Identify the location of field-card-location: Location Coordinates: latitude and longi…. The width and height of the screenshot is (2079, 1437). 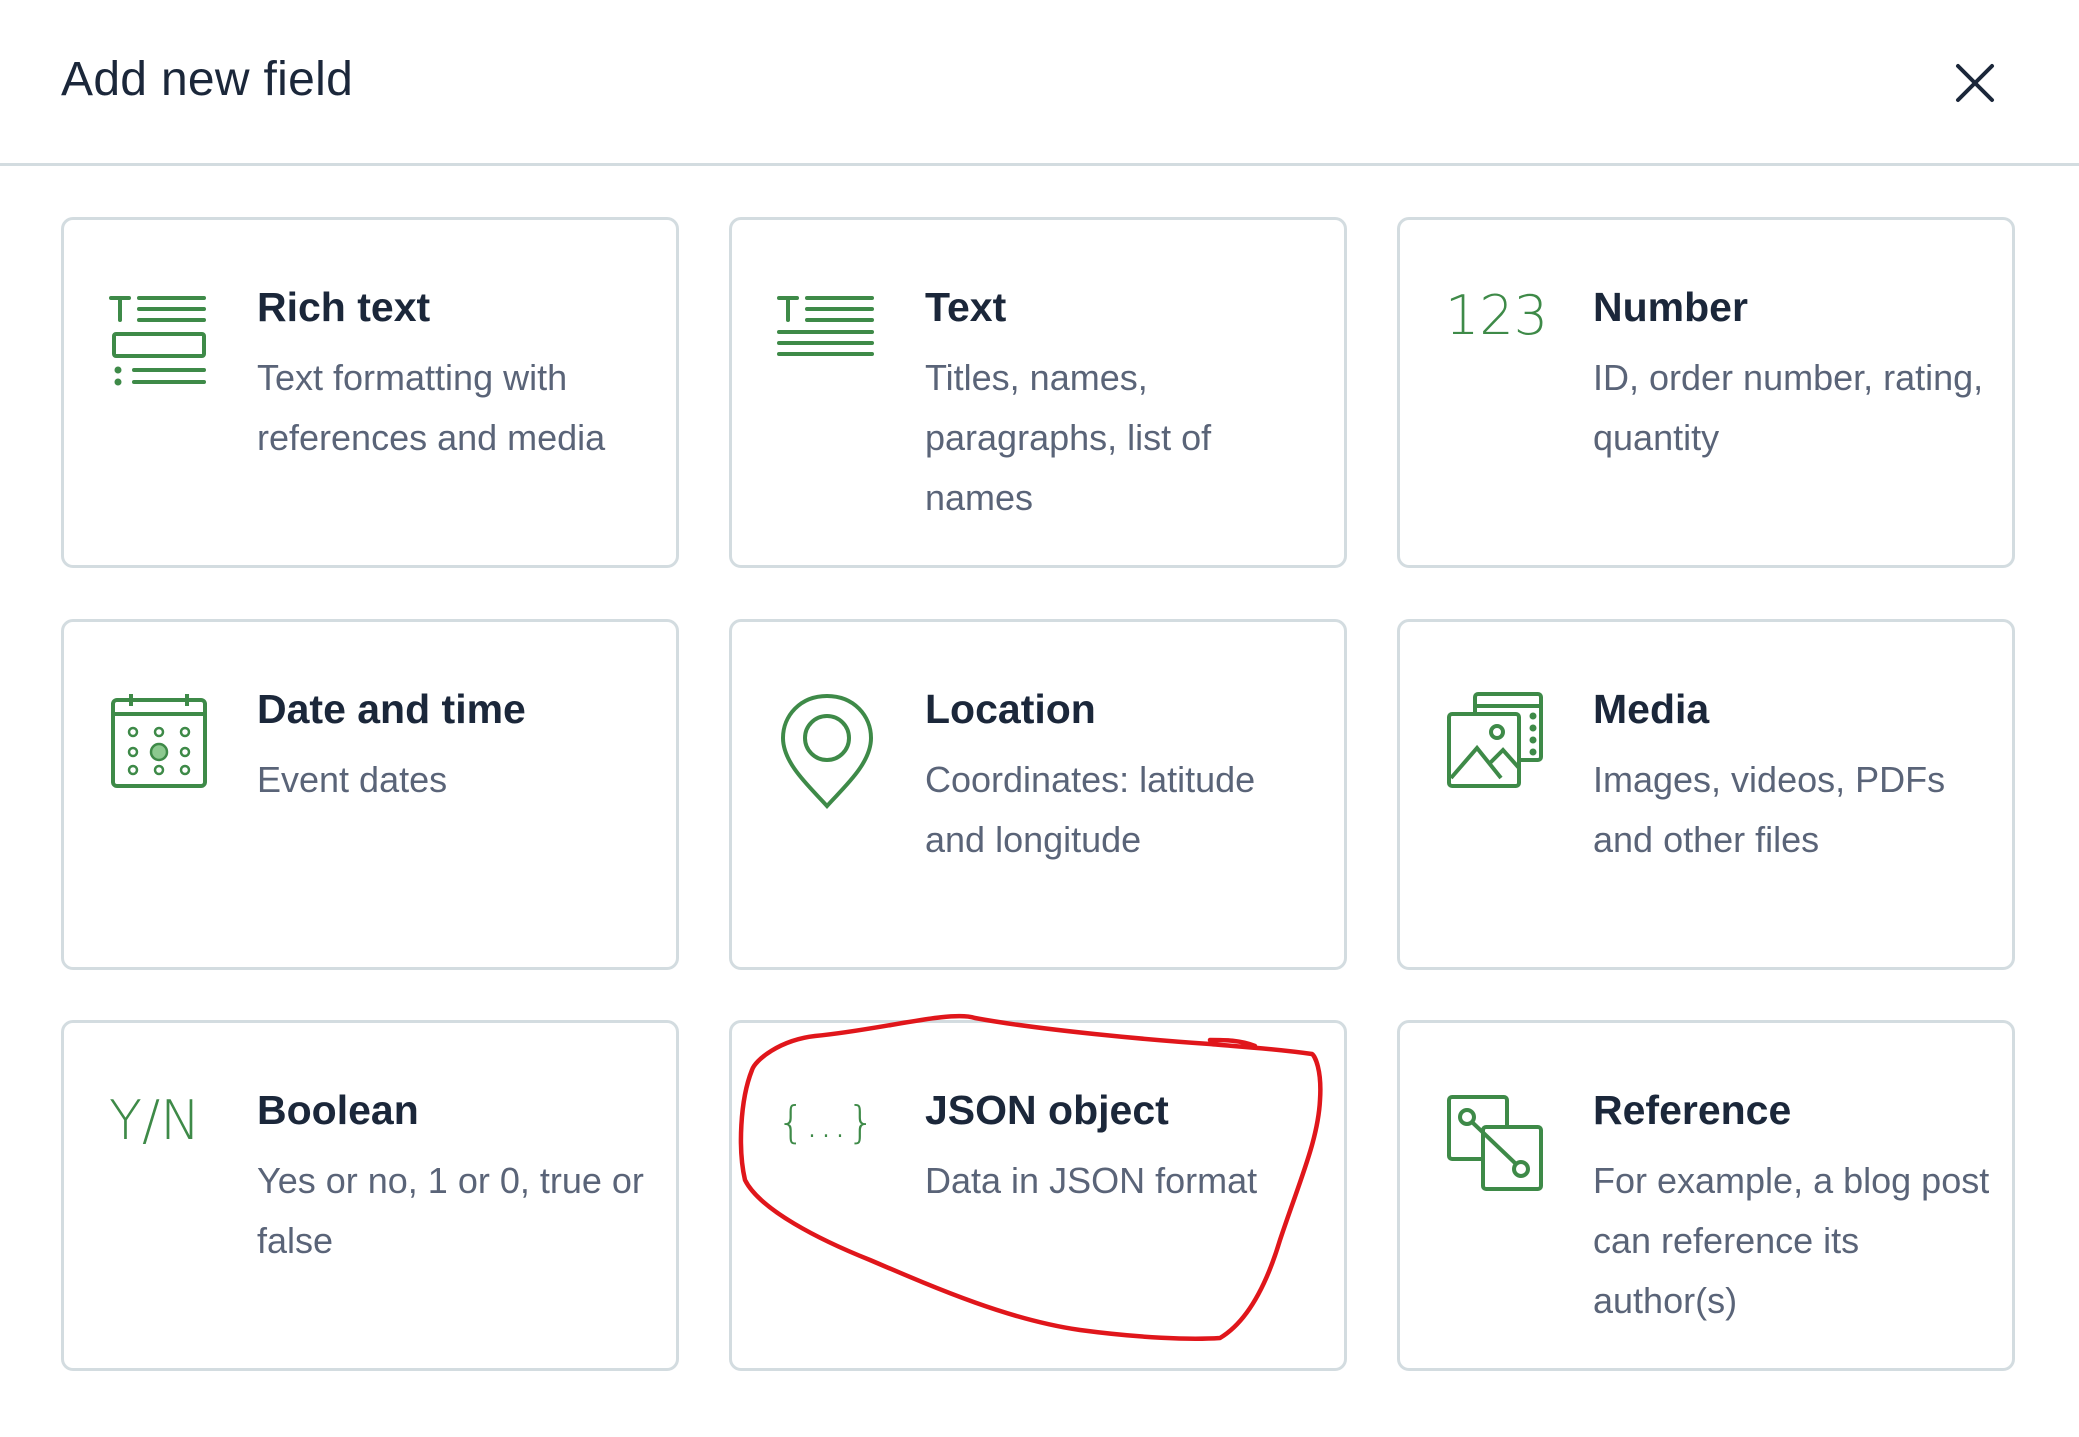
(1038, 794).